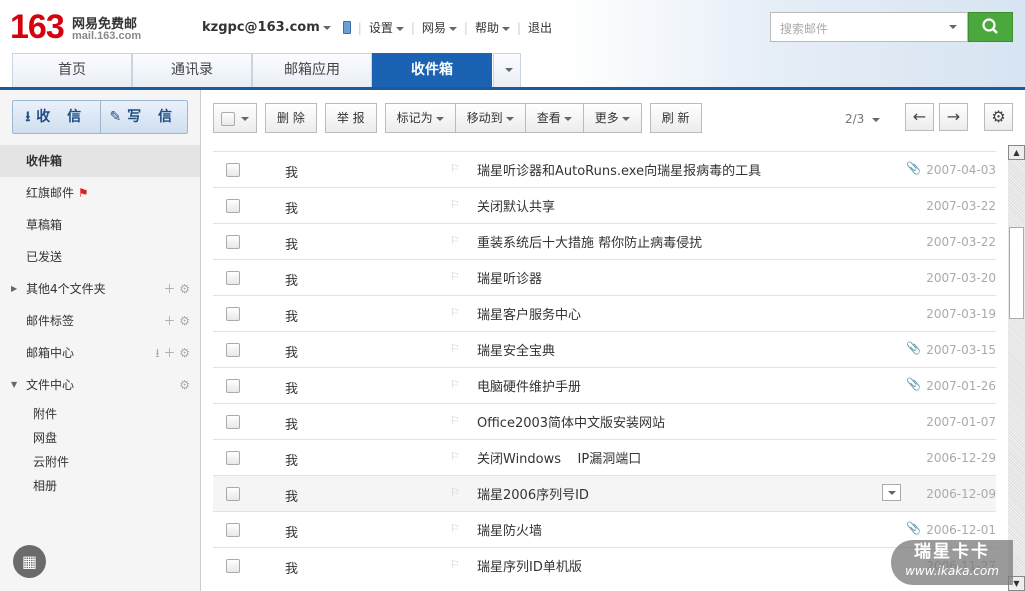  Describe the element at coordinates (57, 117) in the screenshot. I see `receive-button: ⭳收 信` at that location.